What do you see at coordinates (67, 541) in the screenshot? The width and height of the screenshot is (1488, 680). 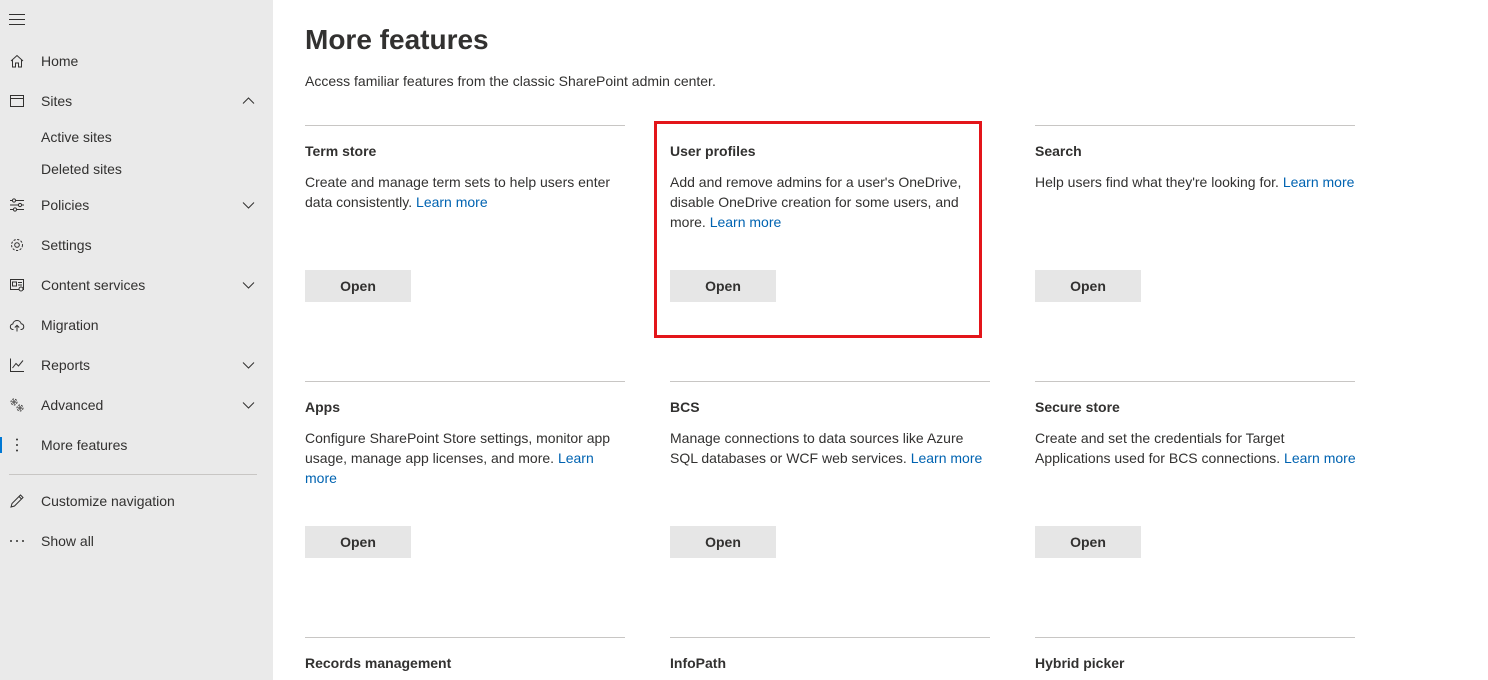 I see `nav-label: Show all` at bounding box center [67, 541].